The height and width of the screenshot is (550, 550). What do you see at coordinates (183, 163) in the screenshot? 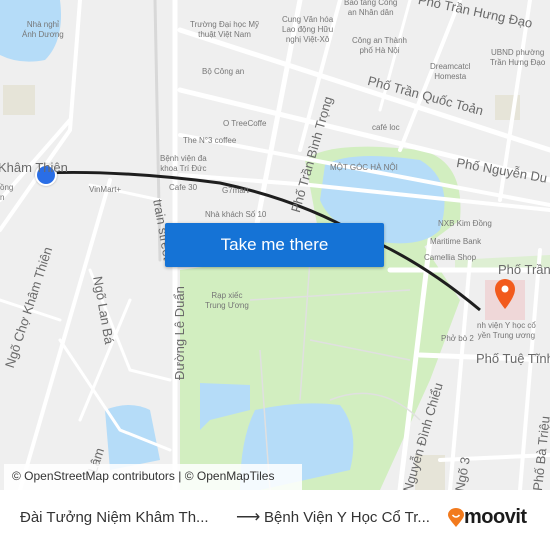
I see `place-label: Bệnh viện đa khoa Trí Đức` at bounding box center [183, 163].